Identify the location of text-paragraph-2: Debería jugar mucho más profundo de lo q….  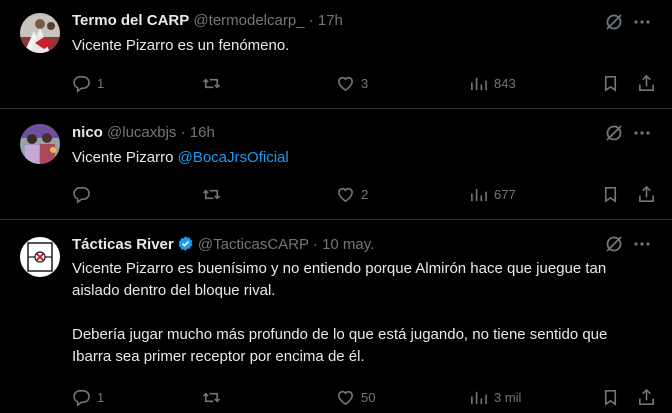
(340, 345).